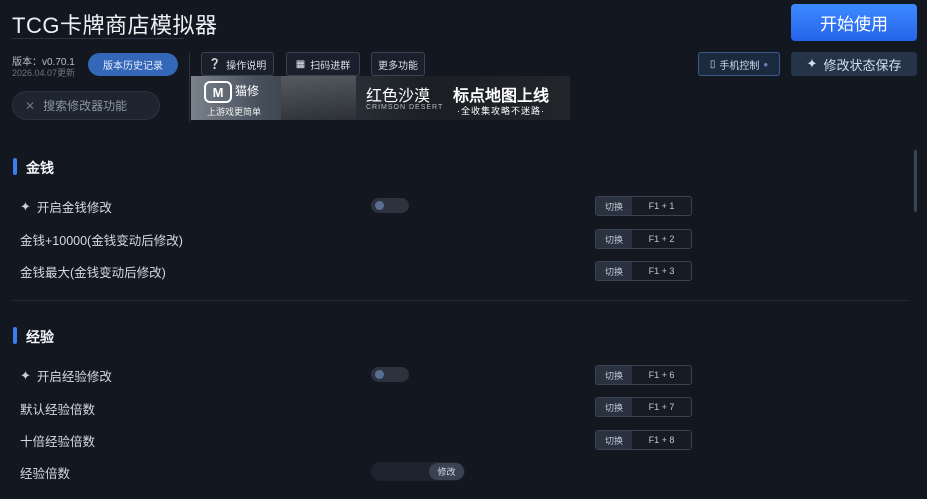 The image size is (927, 499). Describe the element at coordinates (189, 87) in the screenshot. I see `toolbar-divider` at that location.